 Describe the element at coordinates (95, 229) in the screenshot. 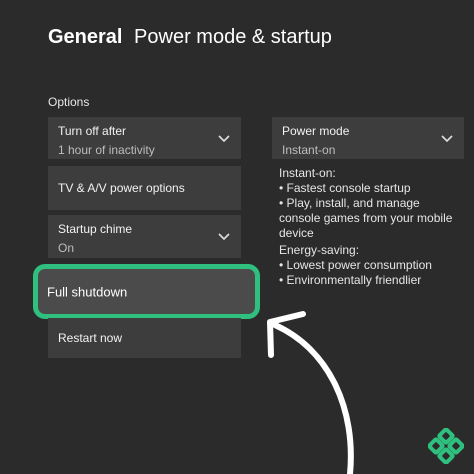

I see `startup-chime-label: Startup chime` at that location.